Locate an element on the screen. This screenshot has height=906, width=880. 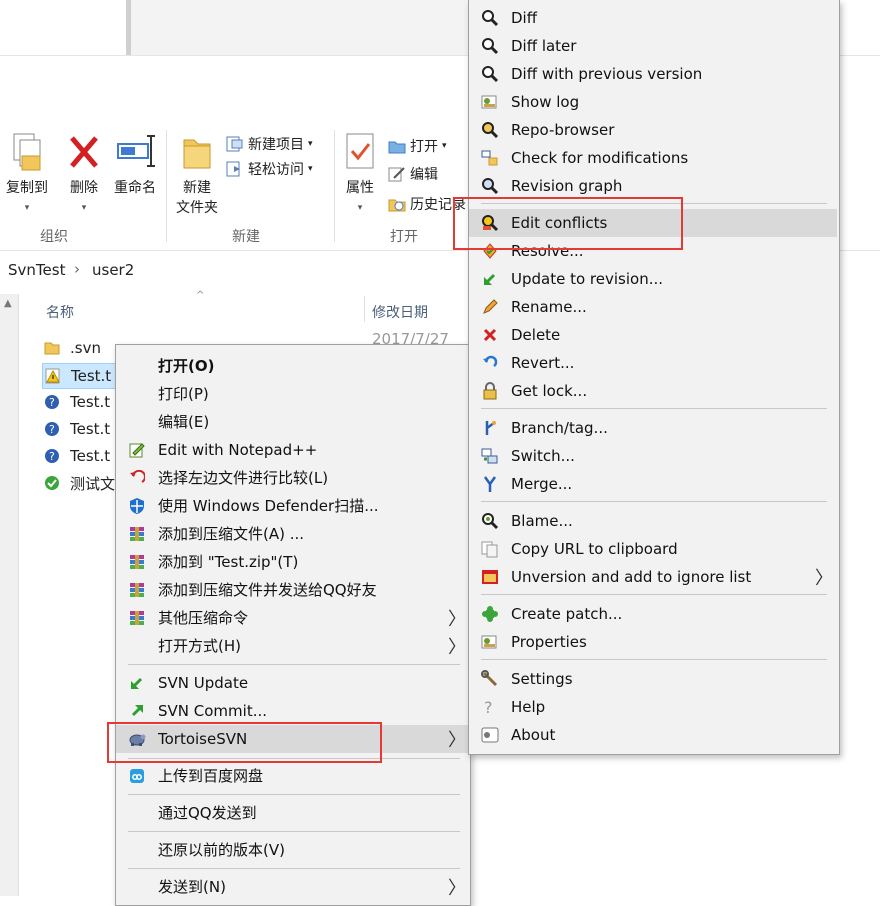
details-pane is located at coordinates (862, 595).